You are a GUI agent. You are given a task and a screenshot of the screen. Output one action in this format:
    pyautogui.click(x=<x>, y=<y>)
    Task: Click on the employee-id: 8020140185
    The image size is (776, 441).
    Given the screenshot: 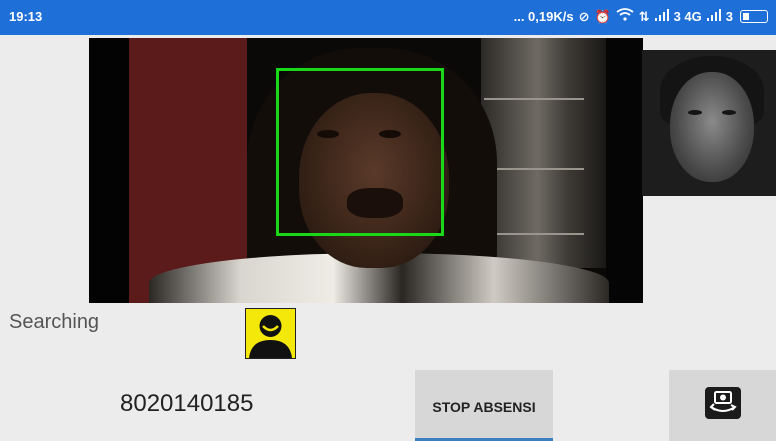 What is the action you would take?
    pyautogui.click(x=187, y=403)
    